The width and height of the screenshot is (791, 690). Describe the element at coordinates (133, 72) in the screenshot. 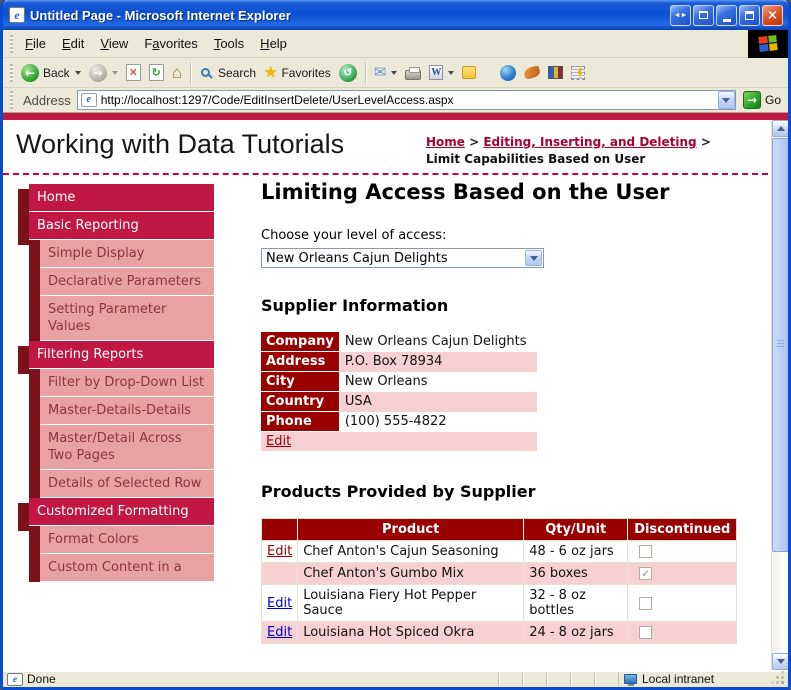

I see `stop-button: ✕` at that location.